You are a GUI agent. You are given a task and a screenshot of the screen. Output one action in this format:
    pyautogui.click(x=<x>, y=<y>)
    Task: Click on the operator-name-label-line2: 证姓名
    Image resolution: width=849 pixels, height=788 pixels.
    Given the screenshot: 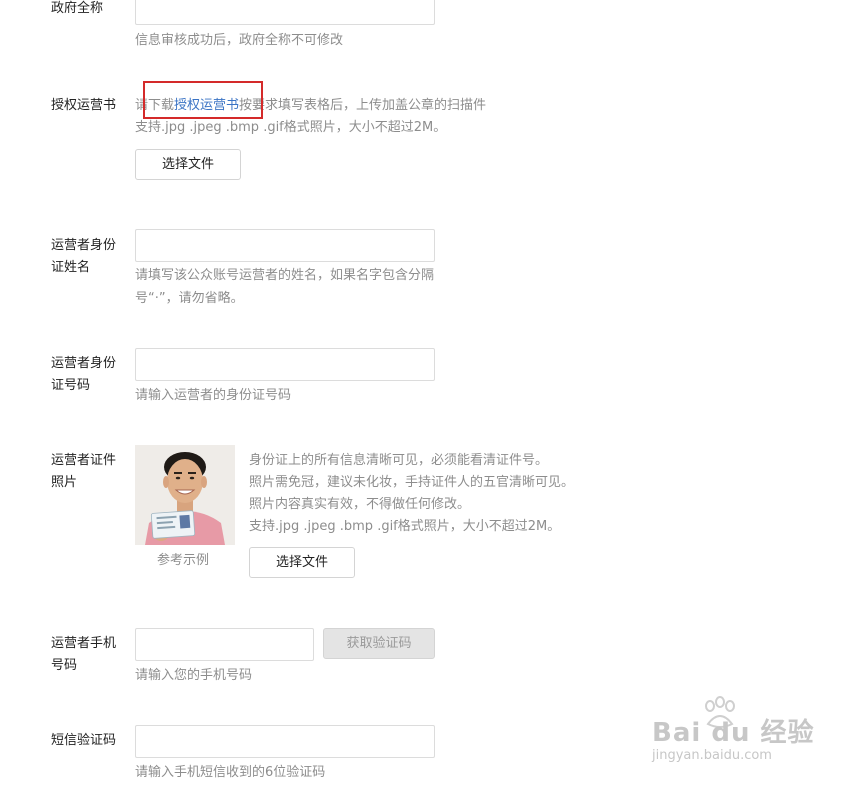 What is the action you would take?
    pyautogui.click(x=71, y=267)
    